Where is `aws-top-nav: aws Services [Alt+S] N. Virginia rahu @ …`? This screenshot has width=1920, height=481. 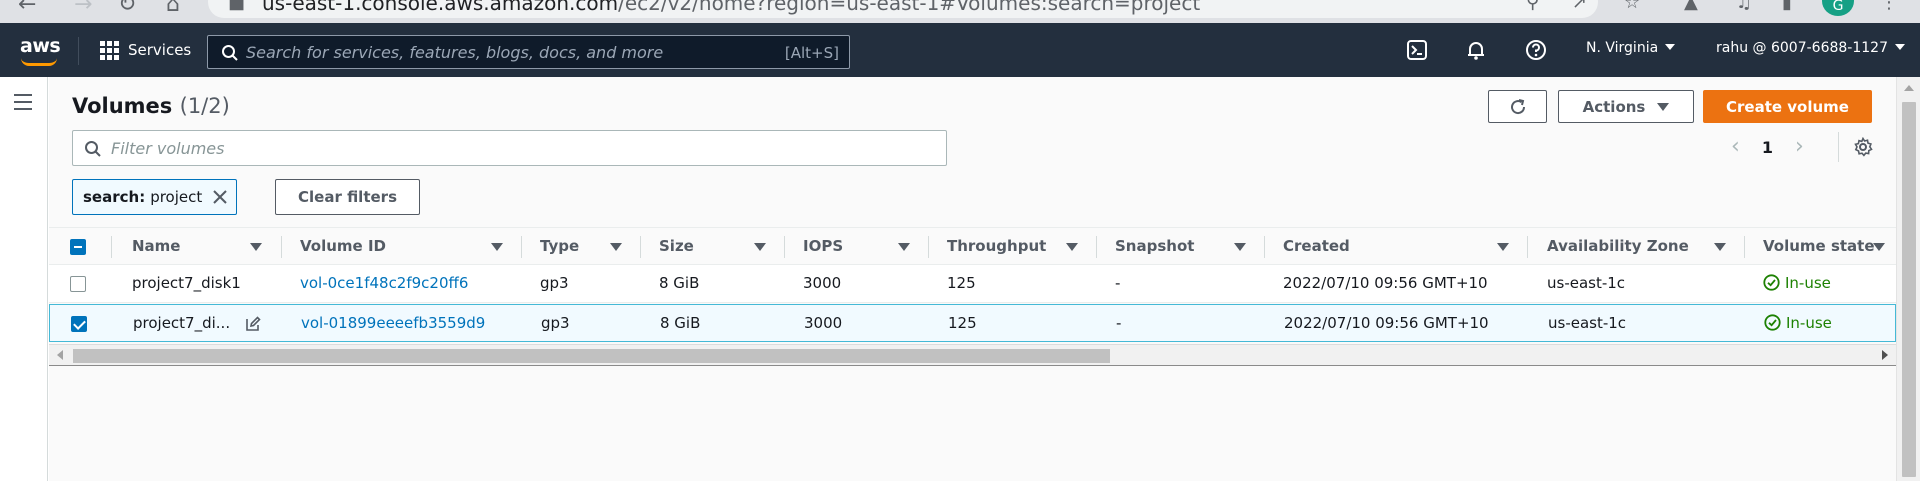 aws-top-nav: aws Services [Alt+S] N. Virginia rahu @ … is located at coordinates (960, 50).